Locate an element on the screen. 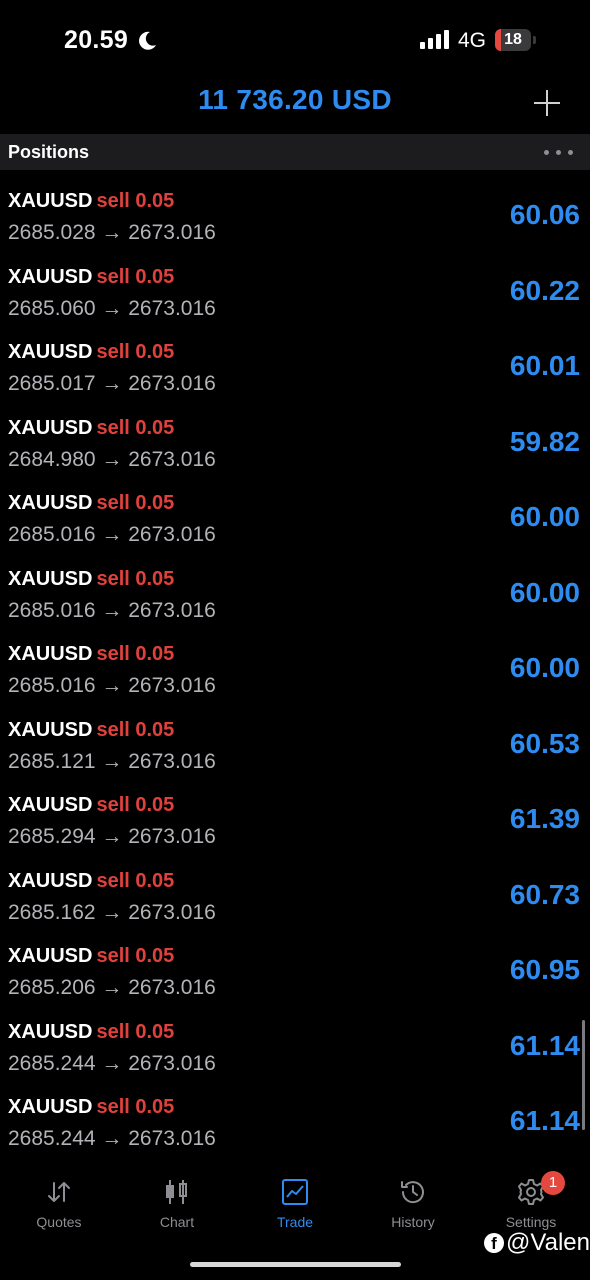 The height and width of the screenshot is (1280, 590). more-options-icon is located at coordinates (559, 153).